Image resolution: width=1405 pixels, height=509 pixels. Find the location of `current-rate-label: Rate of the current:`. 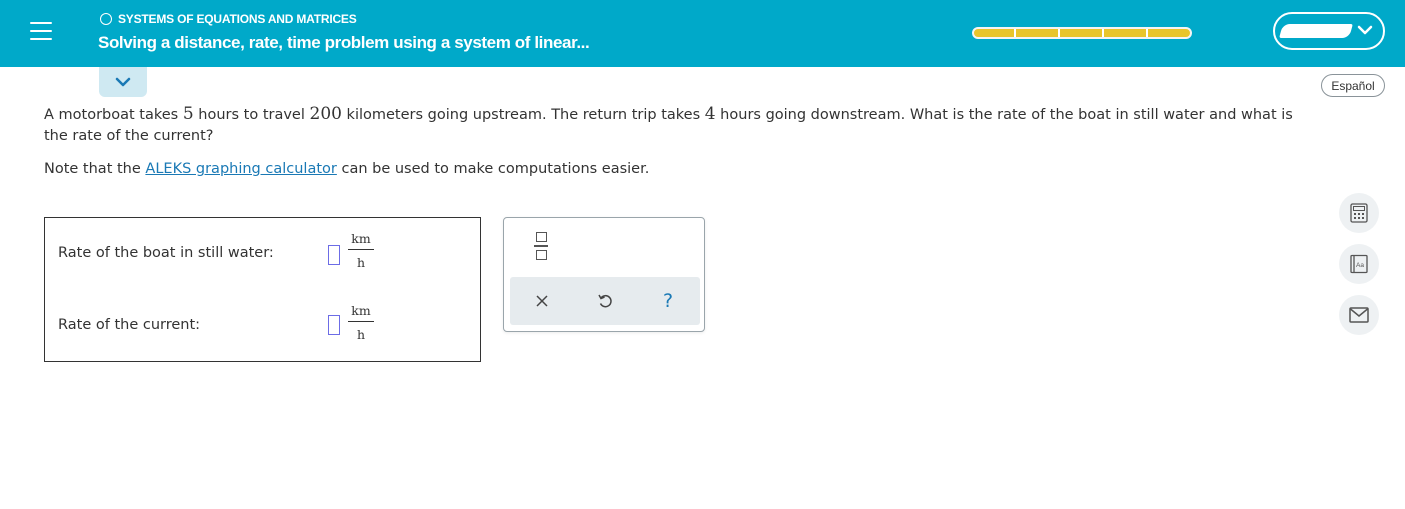

current-rate-label: Rate of the current: is located at coordinates (129, 325).